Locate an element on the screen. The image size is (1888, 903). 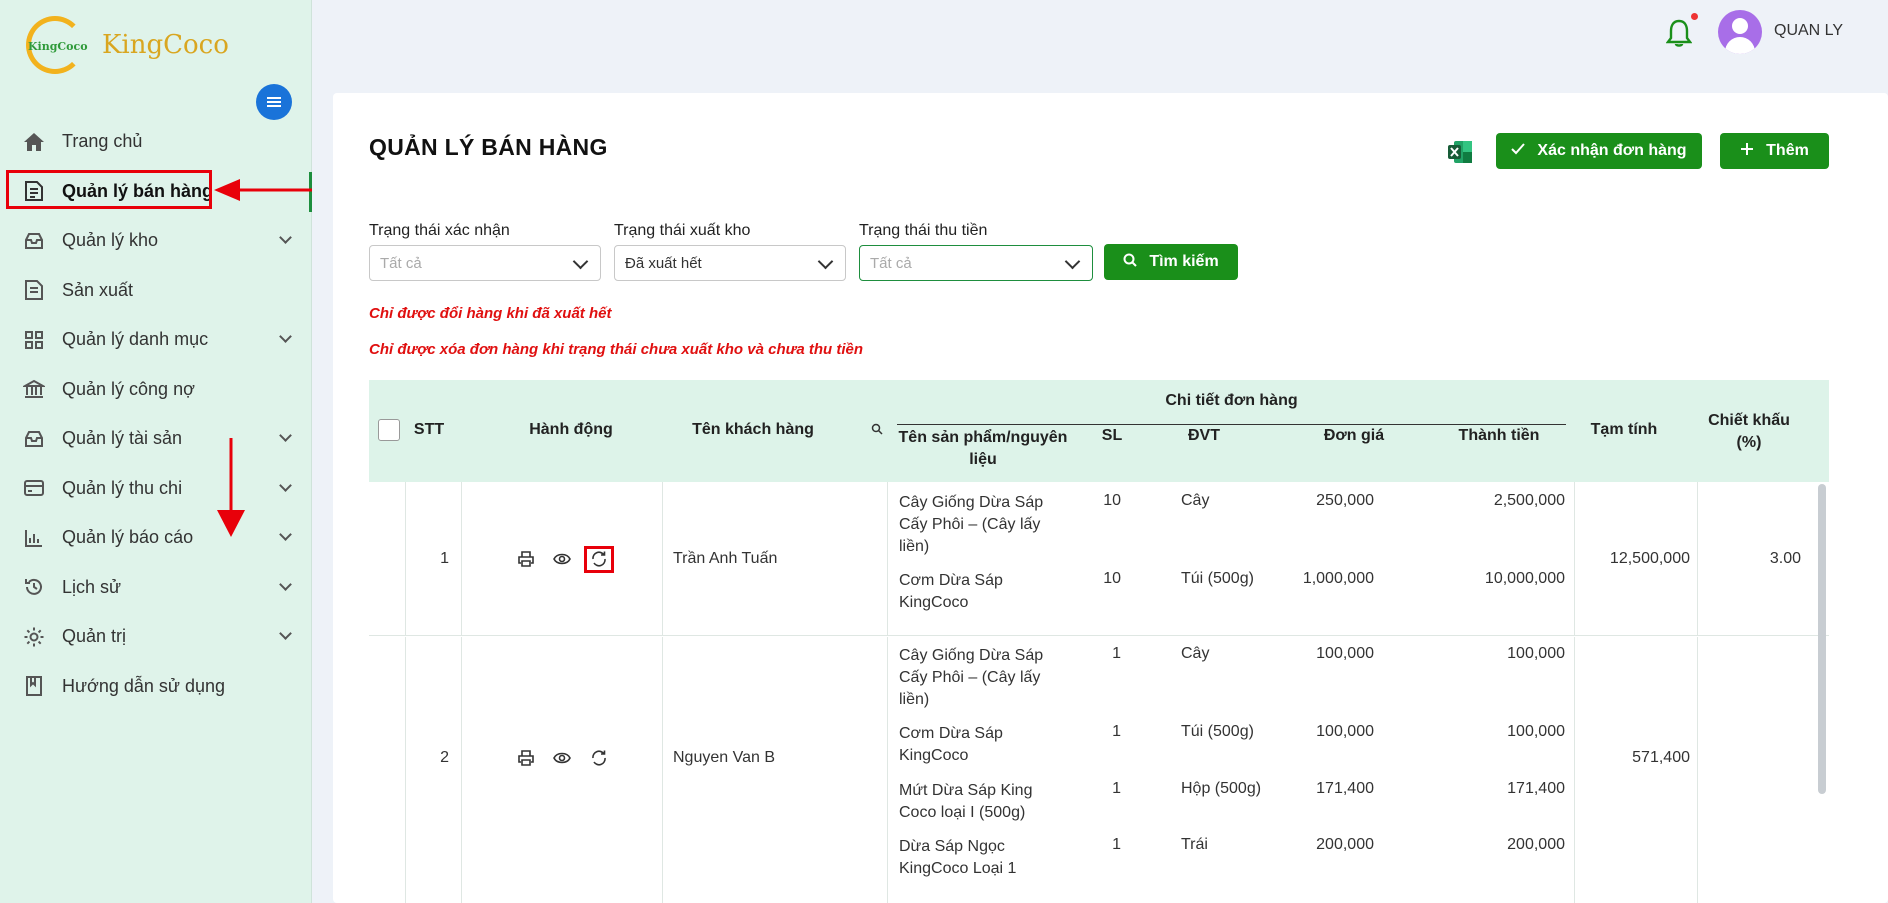
sidebar-item-label: Quản lý danh mục is located at coordinates (135, 339).